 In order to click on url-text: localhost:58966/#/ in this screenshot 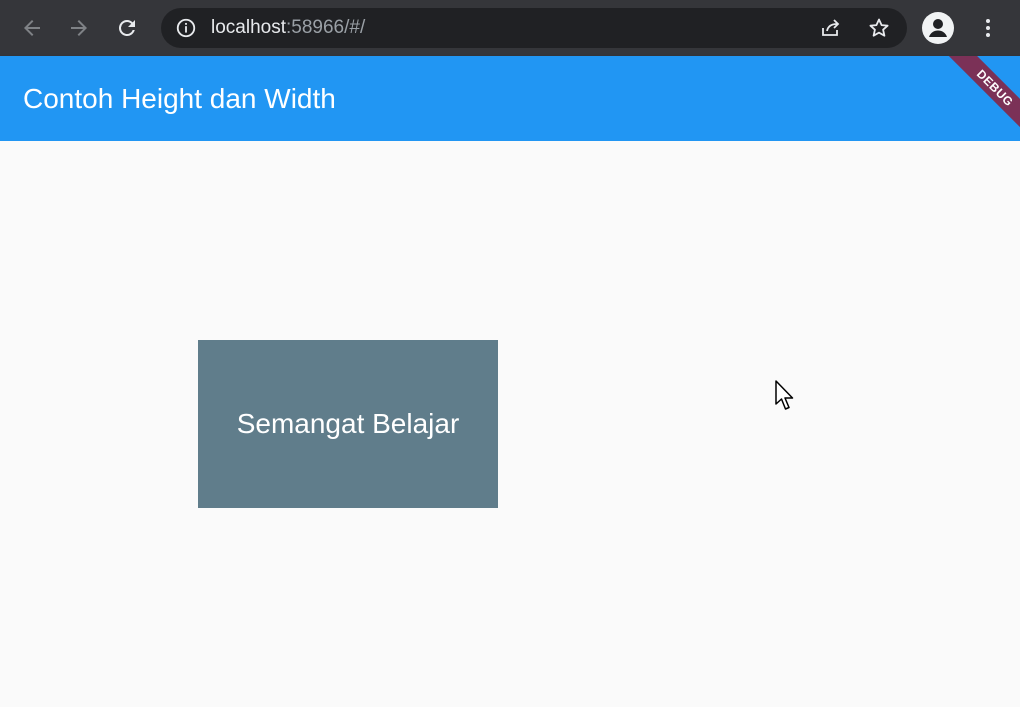, I will do `click(288, 28)`.